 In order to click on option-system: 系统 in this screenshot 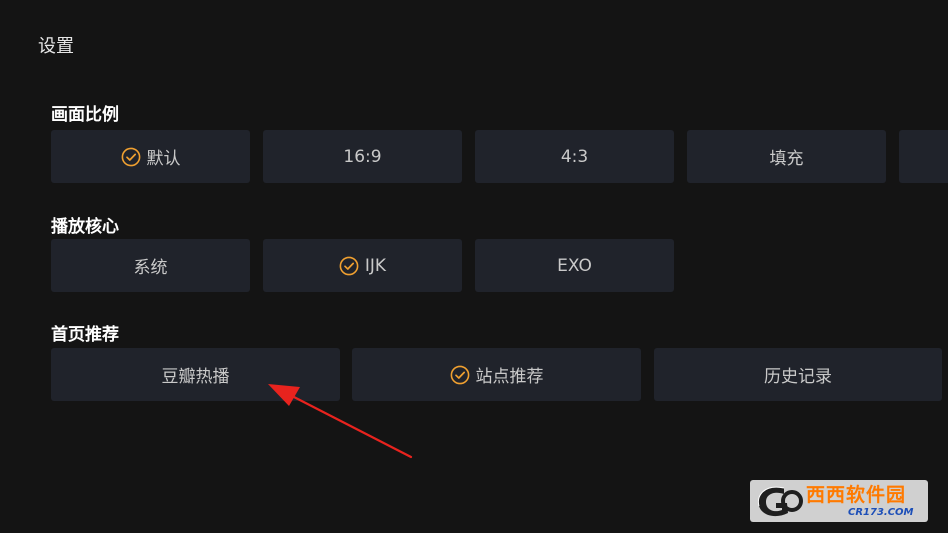, I will do `click(150, 265)`.